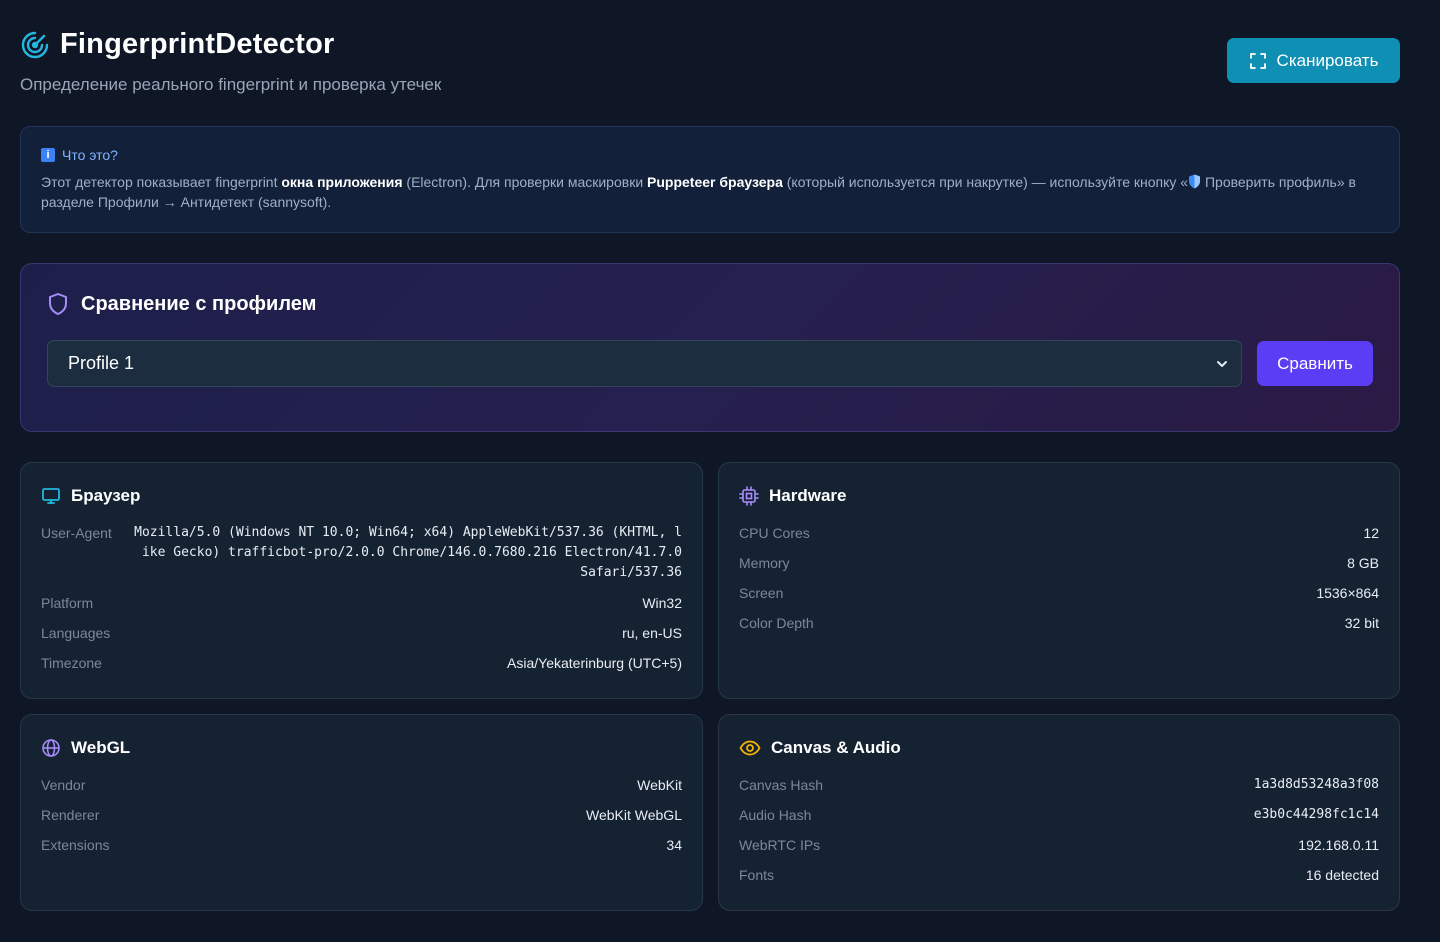 This screenshot has height=942, width=1440. I want to click on profile-select-value: Profile 1, so click(101, 363).